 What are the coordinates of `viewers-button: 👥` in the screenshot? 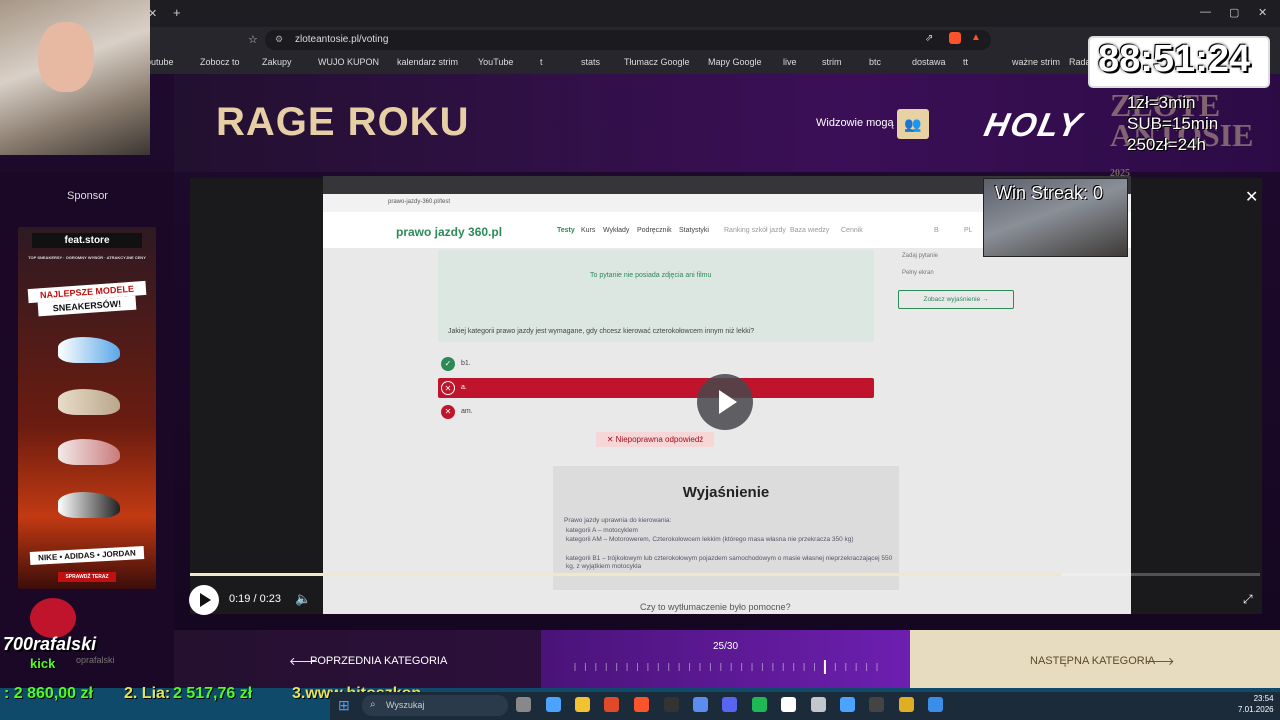 It's located at (913, 124).